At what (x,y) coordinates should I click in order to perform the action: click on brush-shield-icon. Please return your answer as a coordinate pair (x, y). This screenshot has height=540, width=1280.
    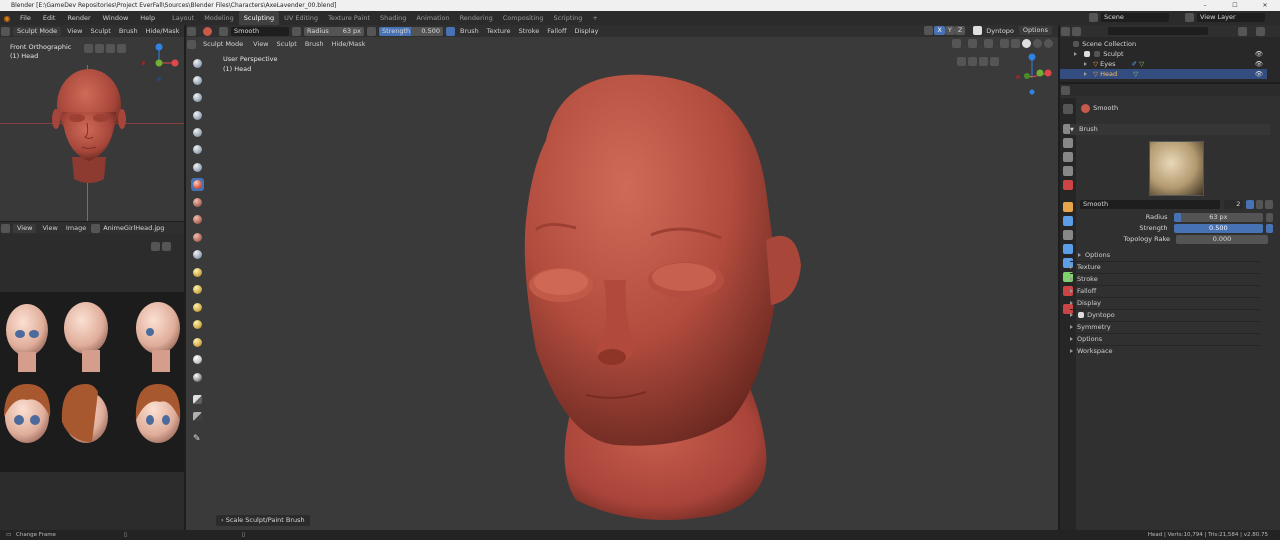
    Looking at the image, I should click on (1250, 204).